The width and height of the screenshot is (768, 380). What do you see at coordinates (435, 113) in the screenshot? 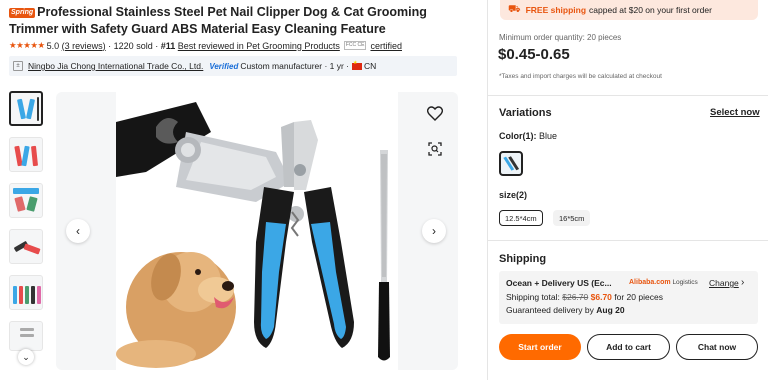
I see `heart-icon` at bounding box center [435, 113].